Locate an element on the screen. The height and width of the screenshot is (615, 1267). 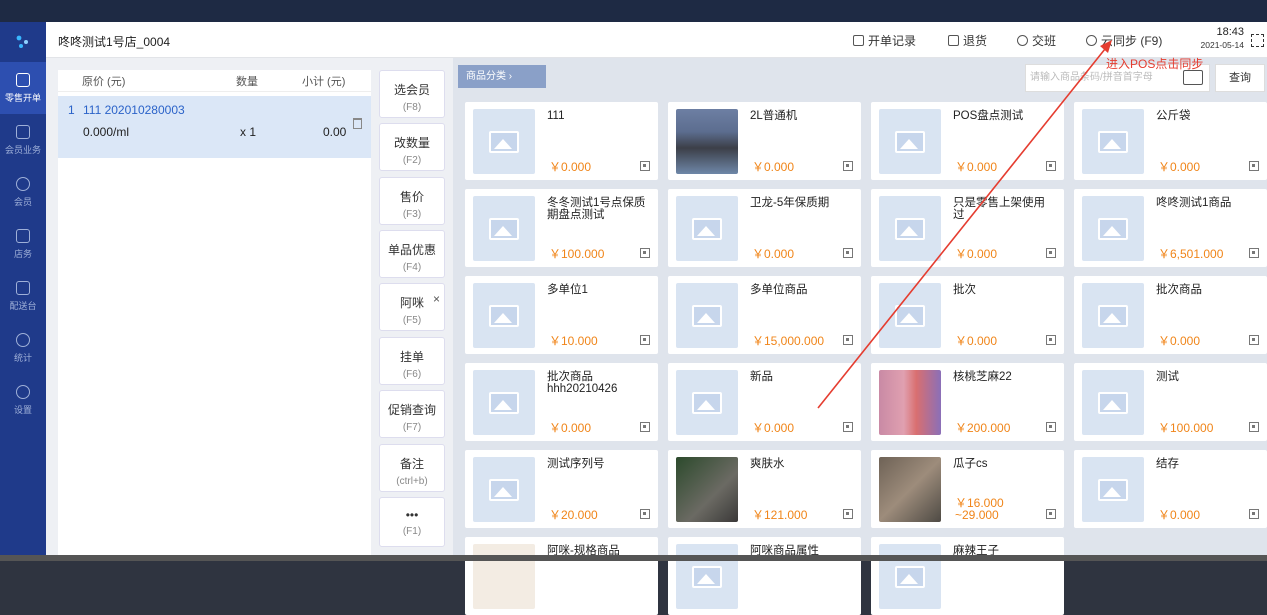
window-top-bar is located at coordinates (633, 11).